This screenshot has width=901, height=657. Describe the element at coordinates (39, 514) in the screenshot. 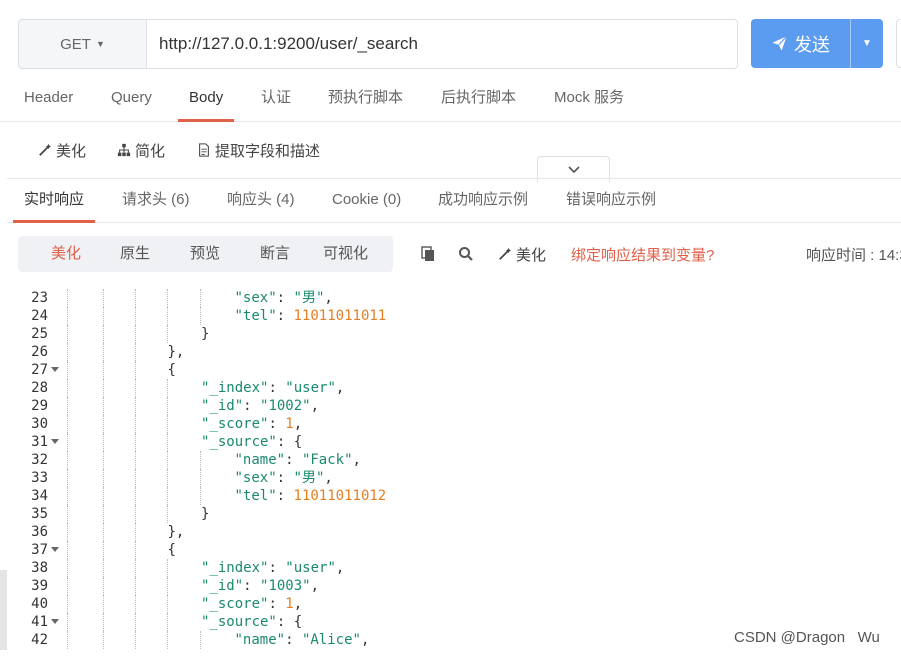

I see `line-number: 35` at that location.